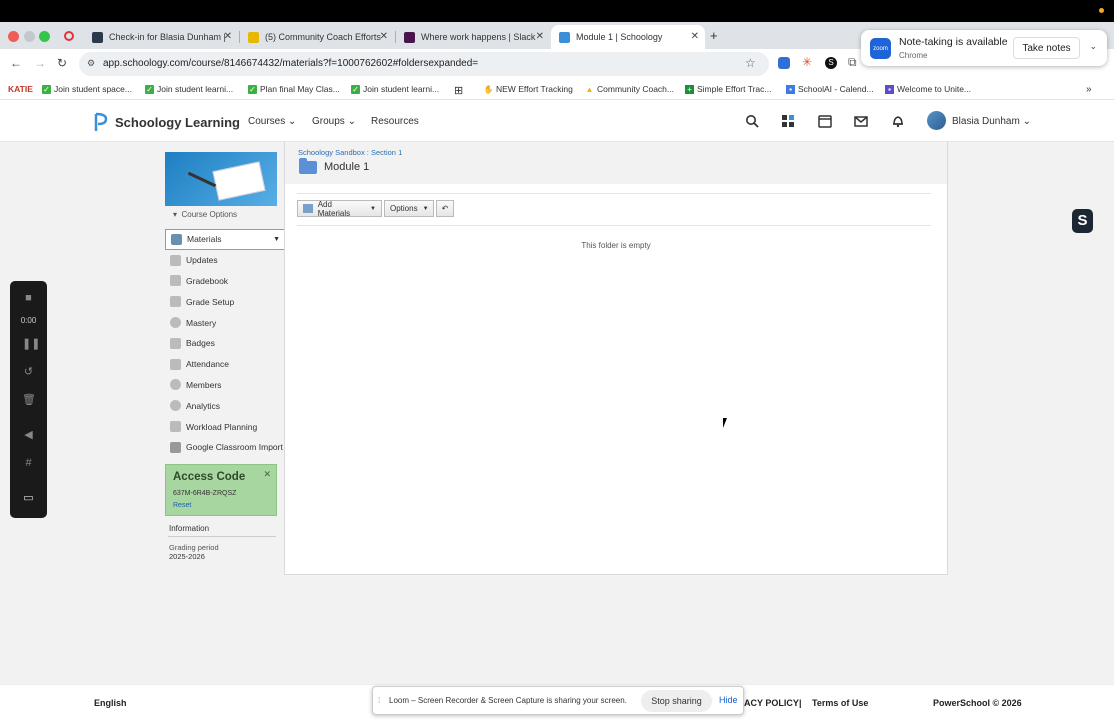  Describe the element at coordinates (205, 214) in the screenshot. I see `course-options-link: ▾ Course Options` at that location.